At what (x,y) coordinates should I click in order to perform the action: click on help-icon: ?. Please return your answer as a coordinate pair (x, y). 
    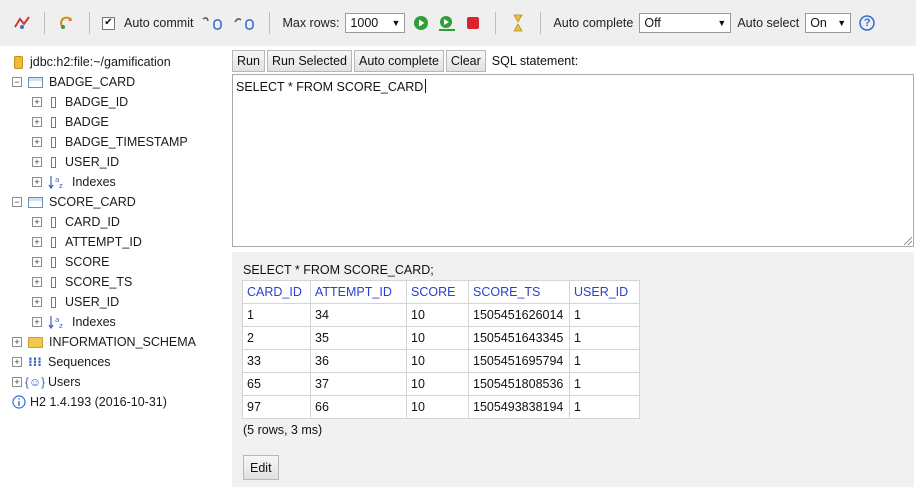
    Looking at the image, I should click on (867, 23).